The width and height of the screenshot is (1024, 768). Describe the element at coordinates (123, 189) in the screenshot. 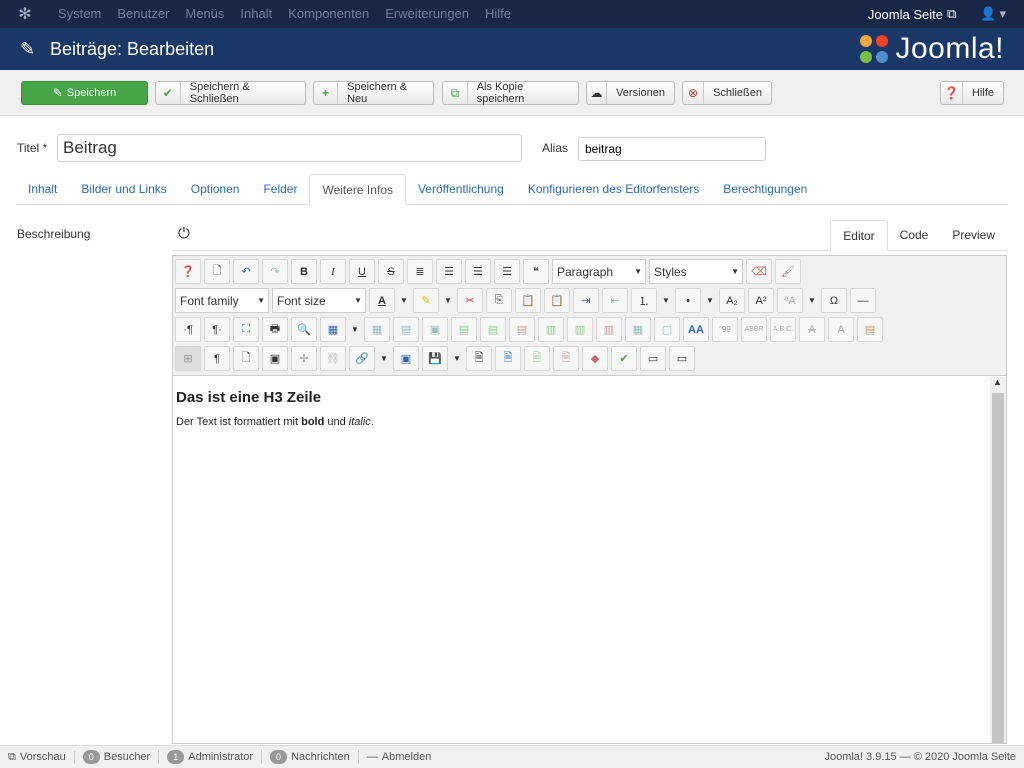

I see `tab-images-links: Bilder und Links` at that location.